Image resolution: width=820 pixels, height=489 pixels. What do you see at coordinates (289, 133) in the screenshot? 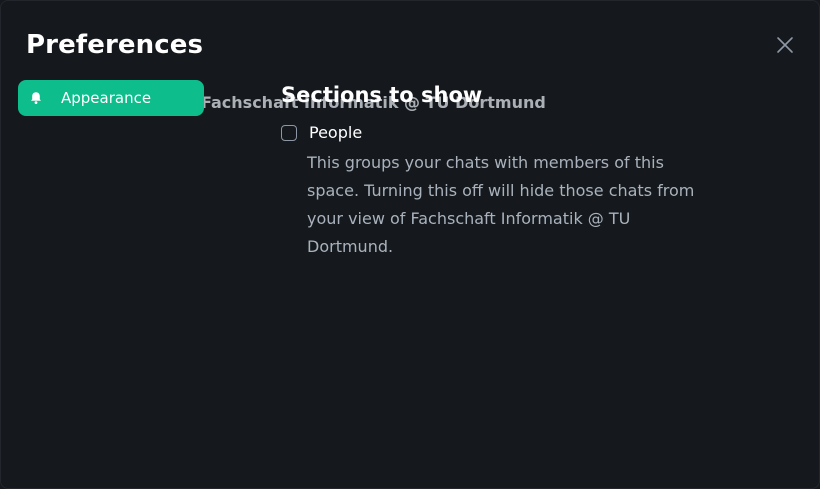
I see `people-checkbox` at bounding box center [289, 133].